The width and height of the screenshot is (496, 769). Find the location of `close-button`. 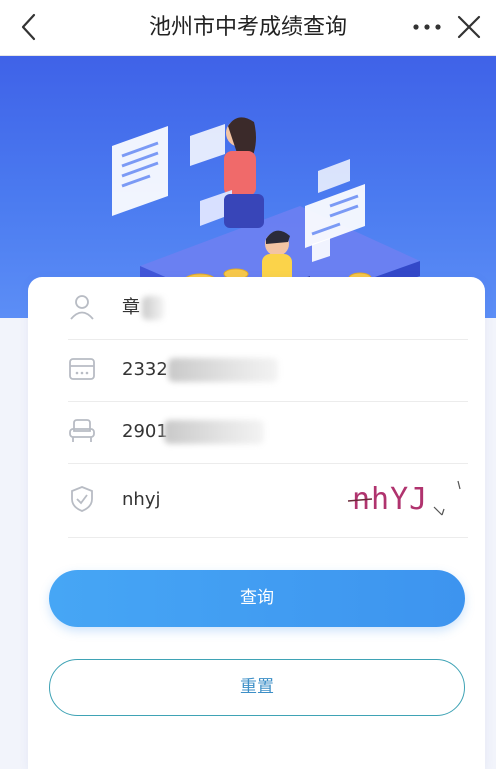

close-button is located at coordinates (469, 27).